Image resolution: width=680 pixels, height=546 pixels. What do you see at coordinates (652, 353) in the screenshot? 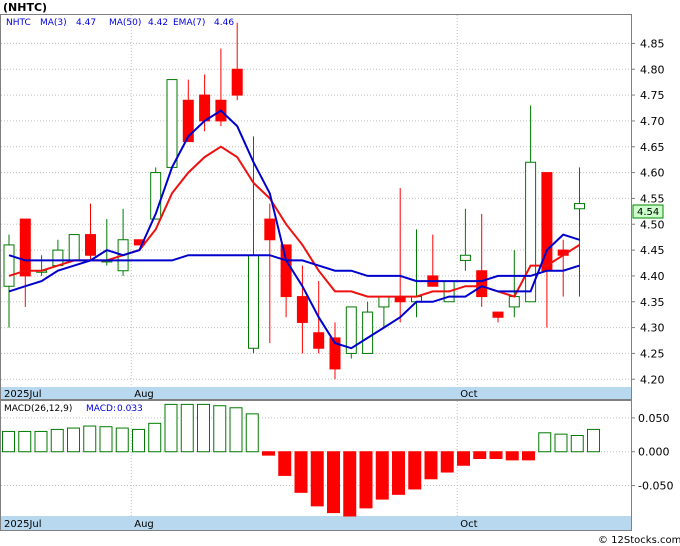
I see `price-tick-label: 4.25` at bounding box center [652, 353].